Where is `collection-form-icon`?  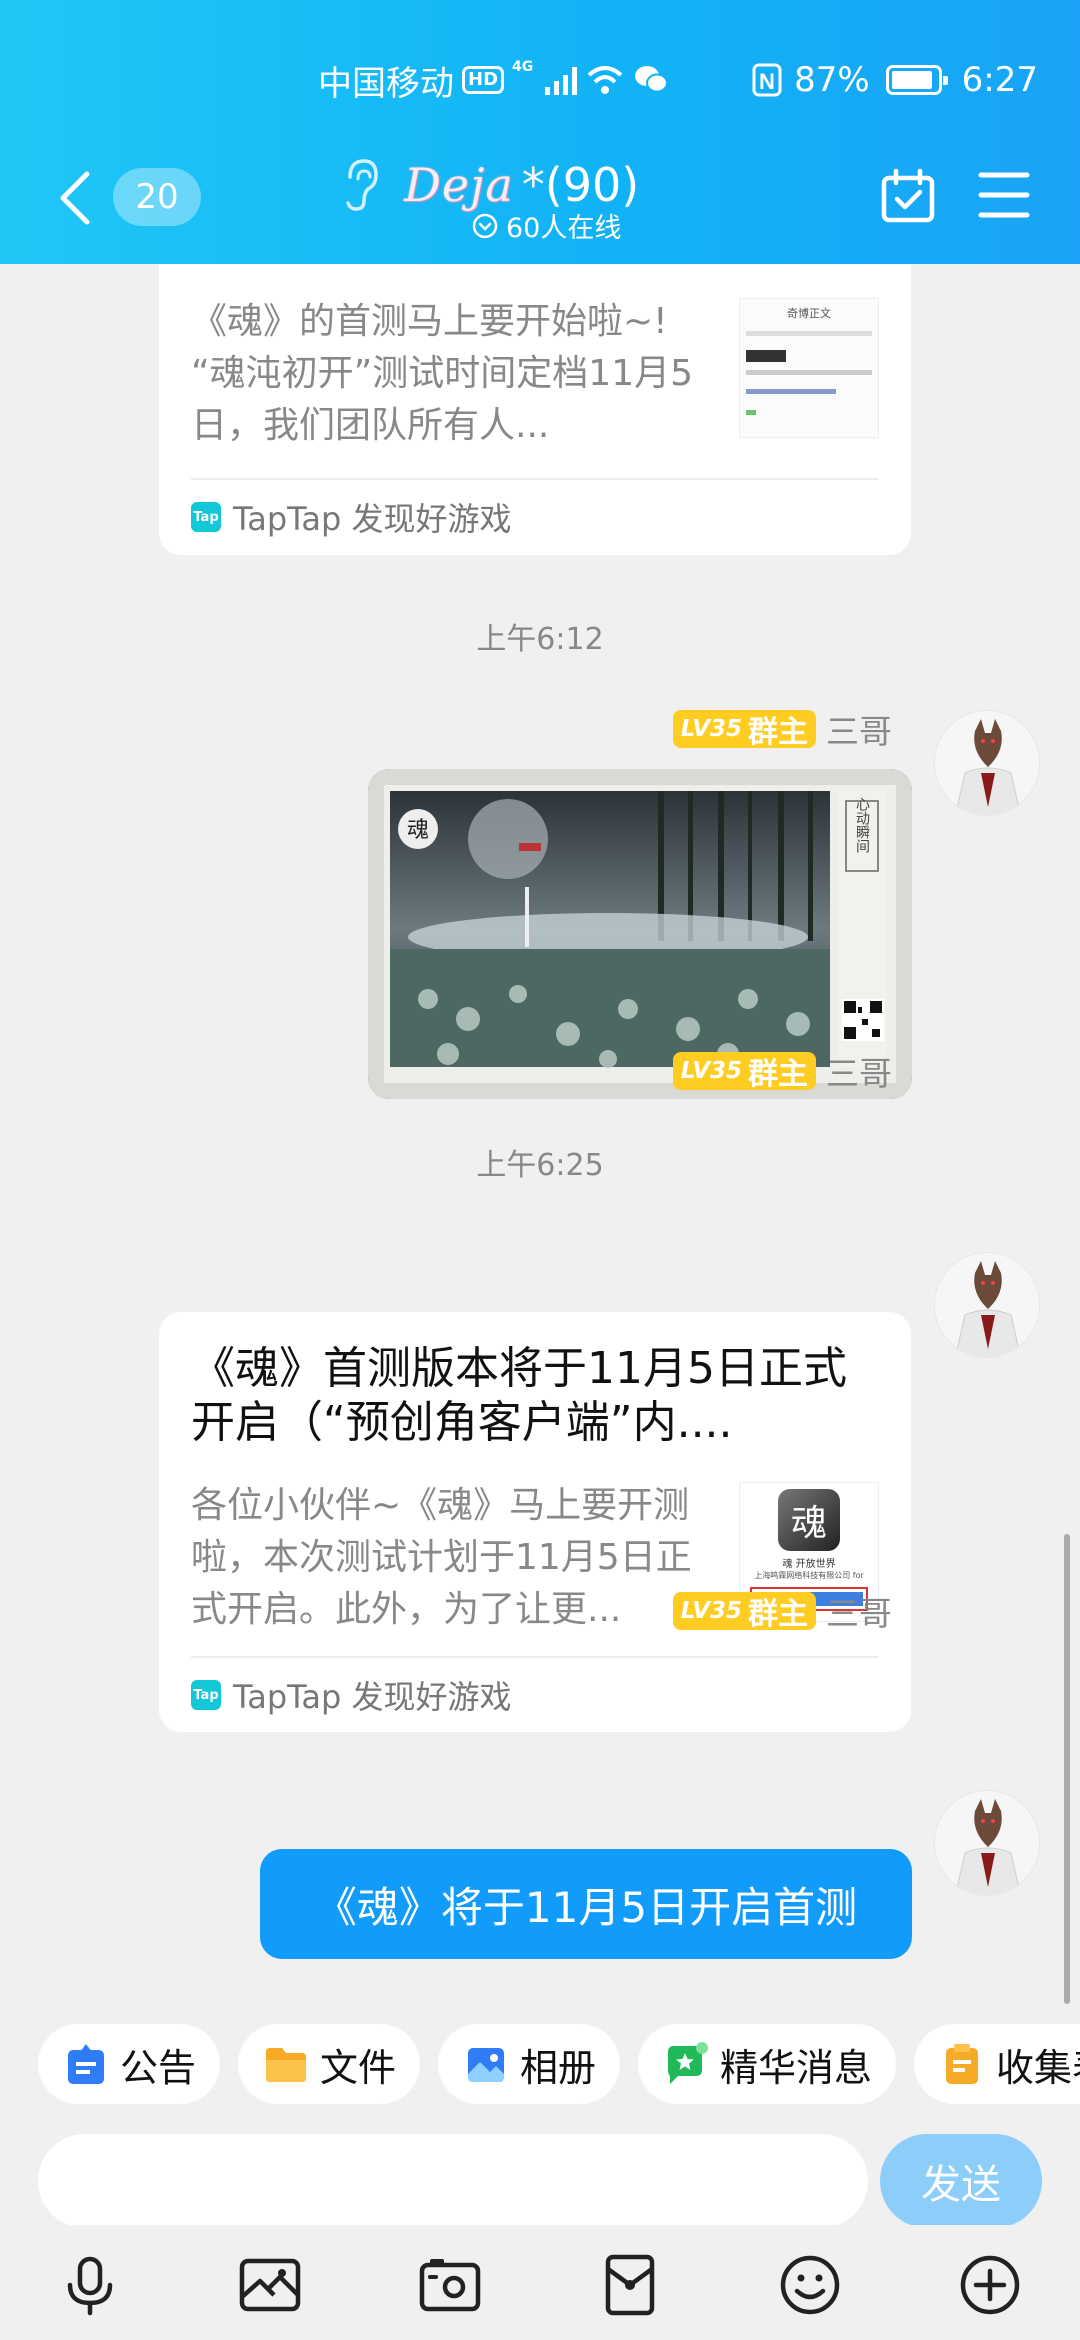 collection-form-icon is located at coordinates (962, 2064).